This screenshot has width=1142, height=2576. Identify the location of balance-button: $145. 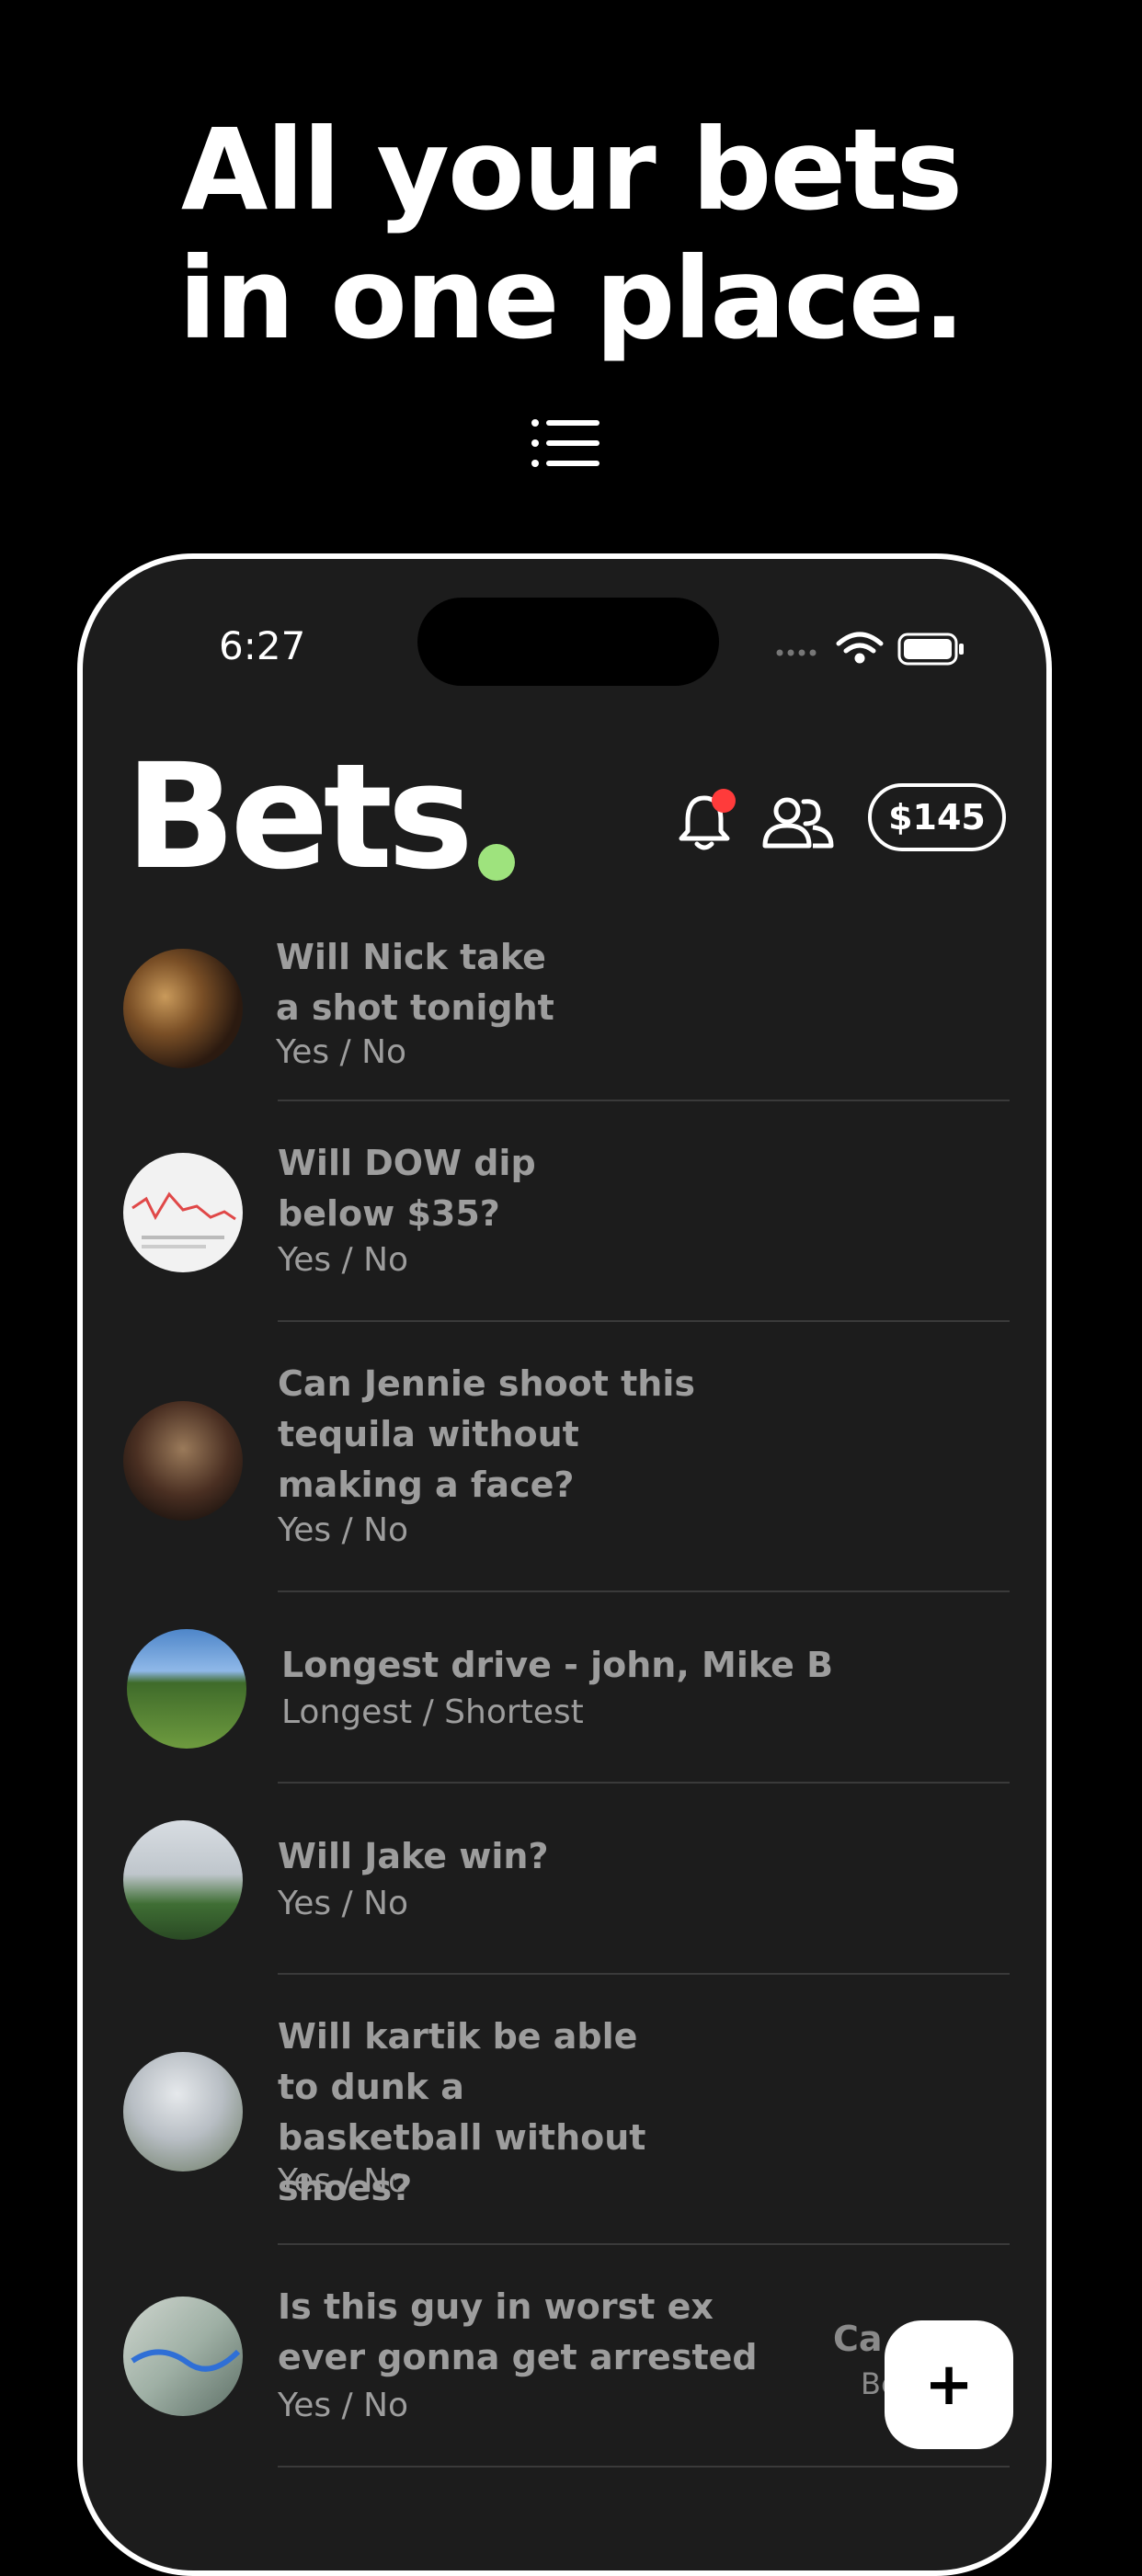
(937, 817).